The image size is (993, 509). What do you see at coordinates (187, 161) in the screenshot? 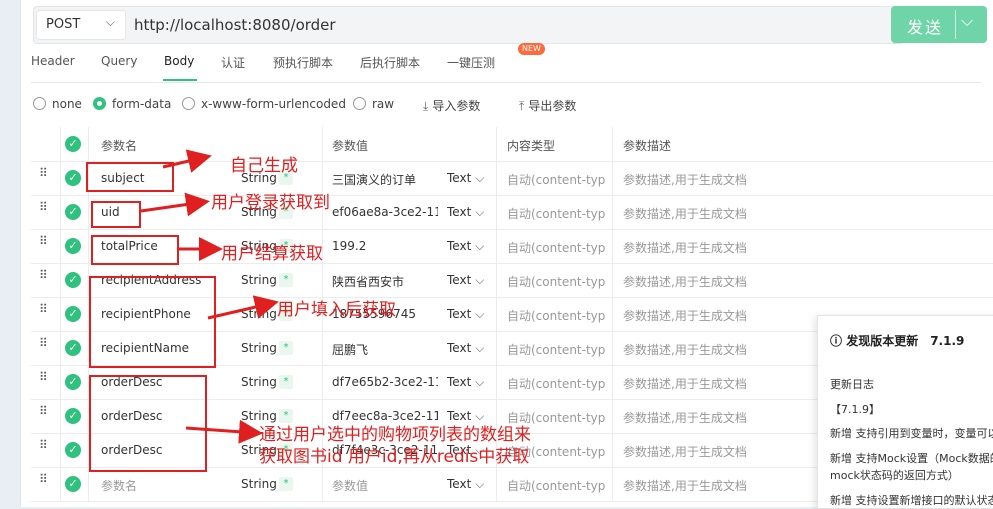
I see `arrow-self-generated` at bounding box center [187, 161].